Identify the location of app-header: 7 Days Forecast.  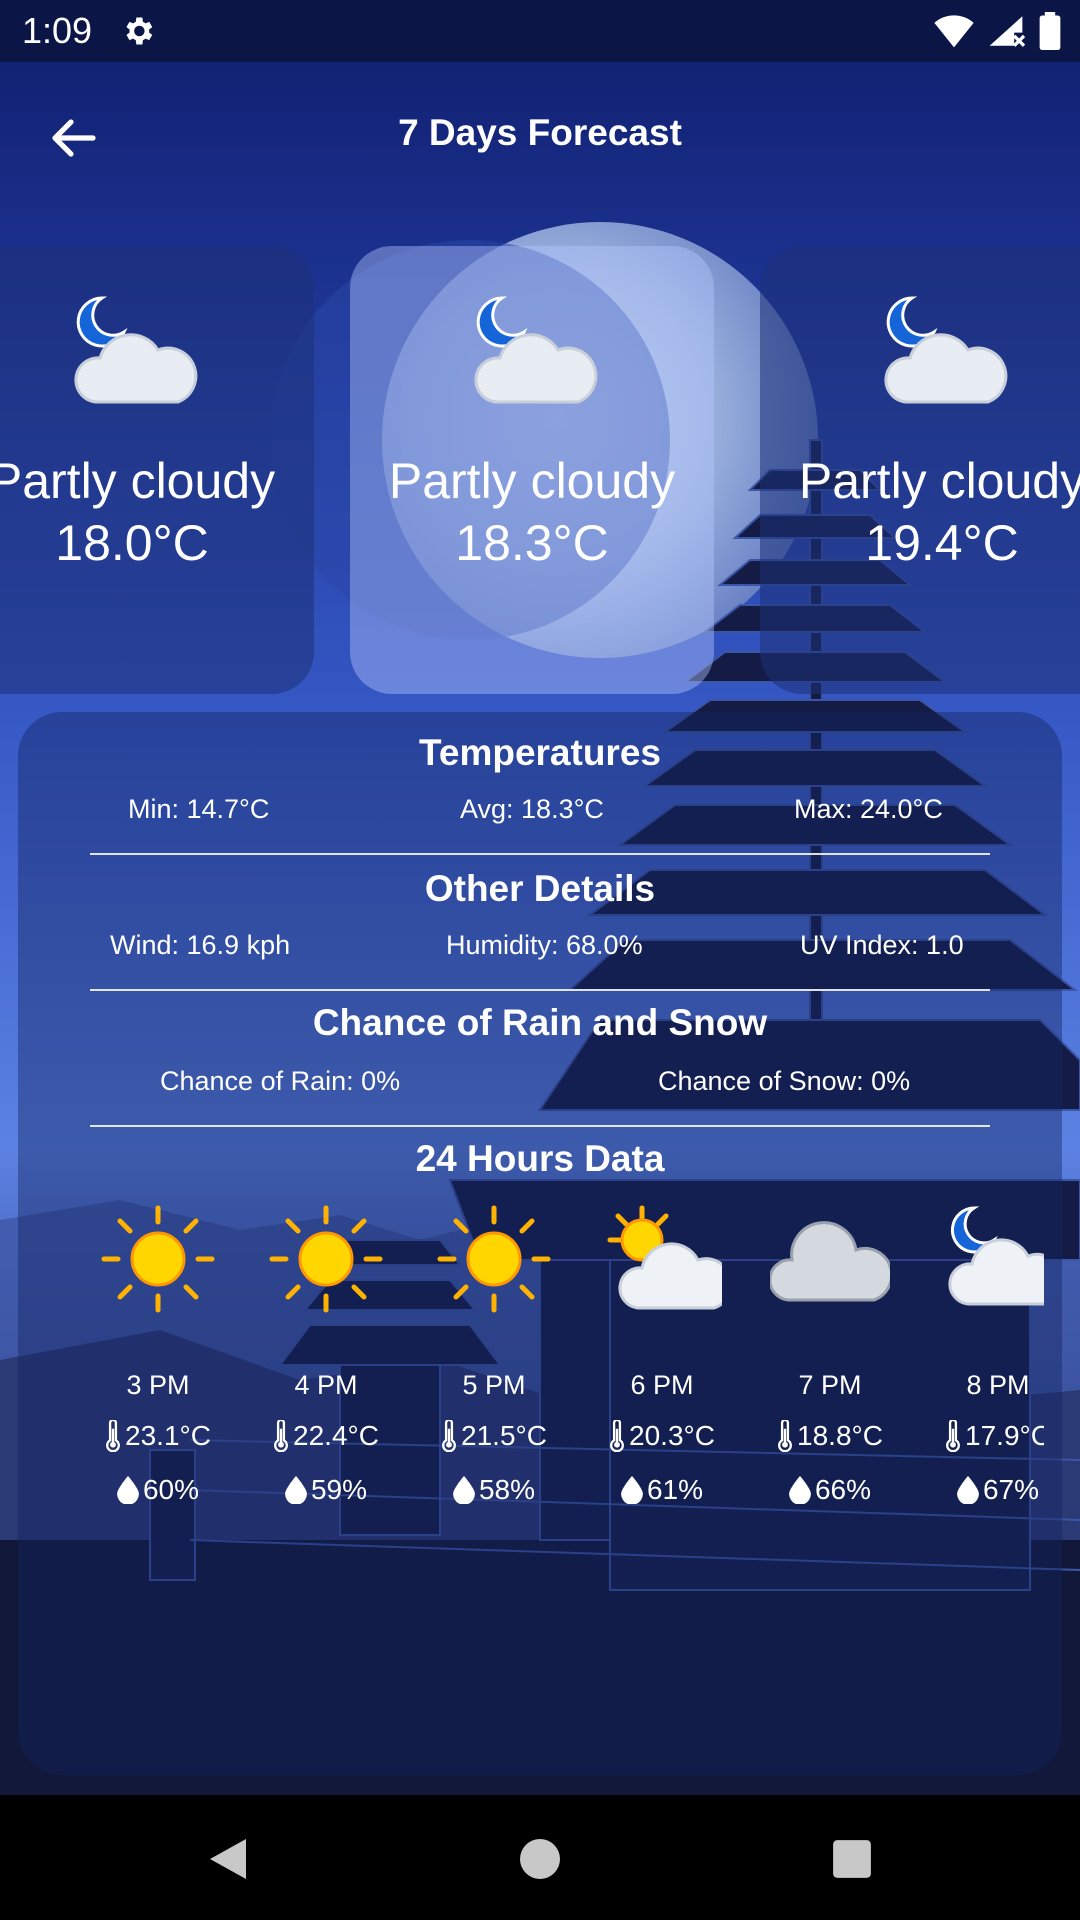
(540, 137).